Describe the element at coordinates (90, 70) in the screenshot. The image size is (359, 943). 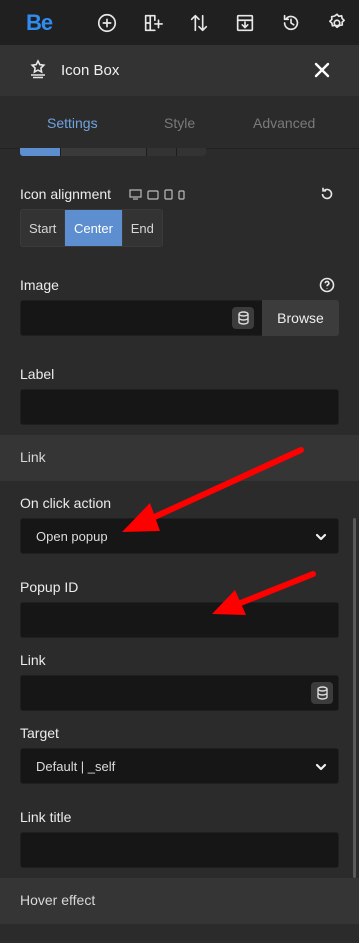
I see `panel-title: Icon Box` at that location.